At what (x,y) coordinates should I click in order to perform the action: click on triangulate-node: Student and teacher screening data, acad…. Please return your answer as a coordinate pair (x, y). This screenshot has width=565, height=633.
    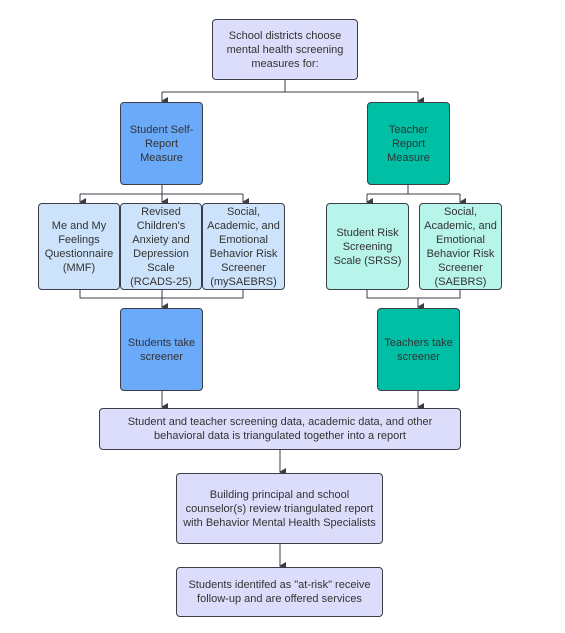
    Looking at the image, I should click on (280, 429).